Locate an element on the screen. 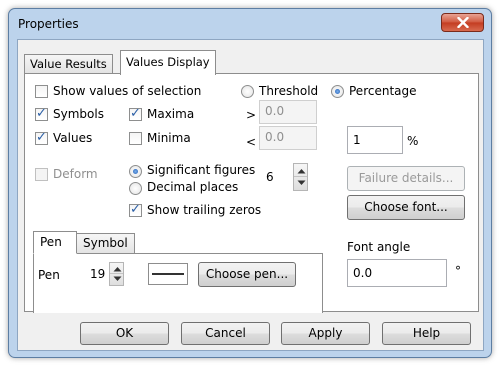  pen-width-spin-up is located at coordinates (116, 268).